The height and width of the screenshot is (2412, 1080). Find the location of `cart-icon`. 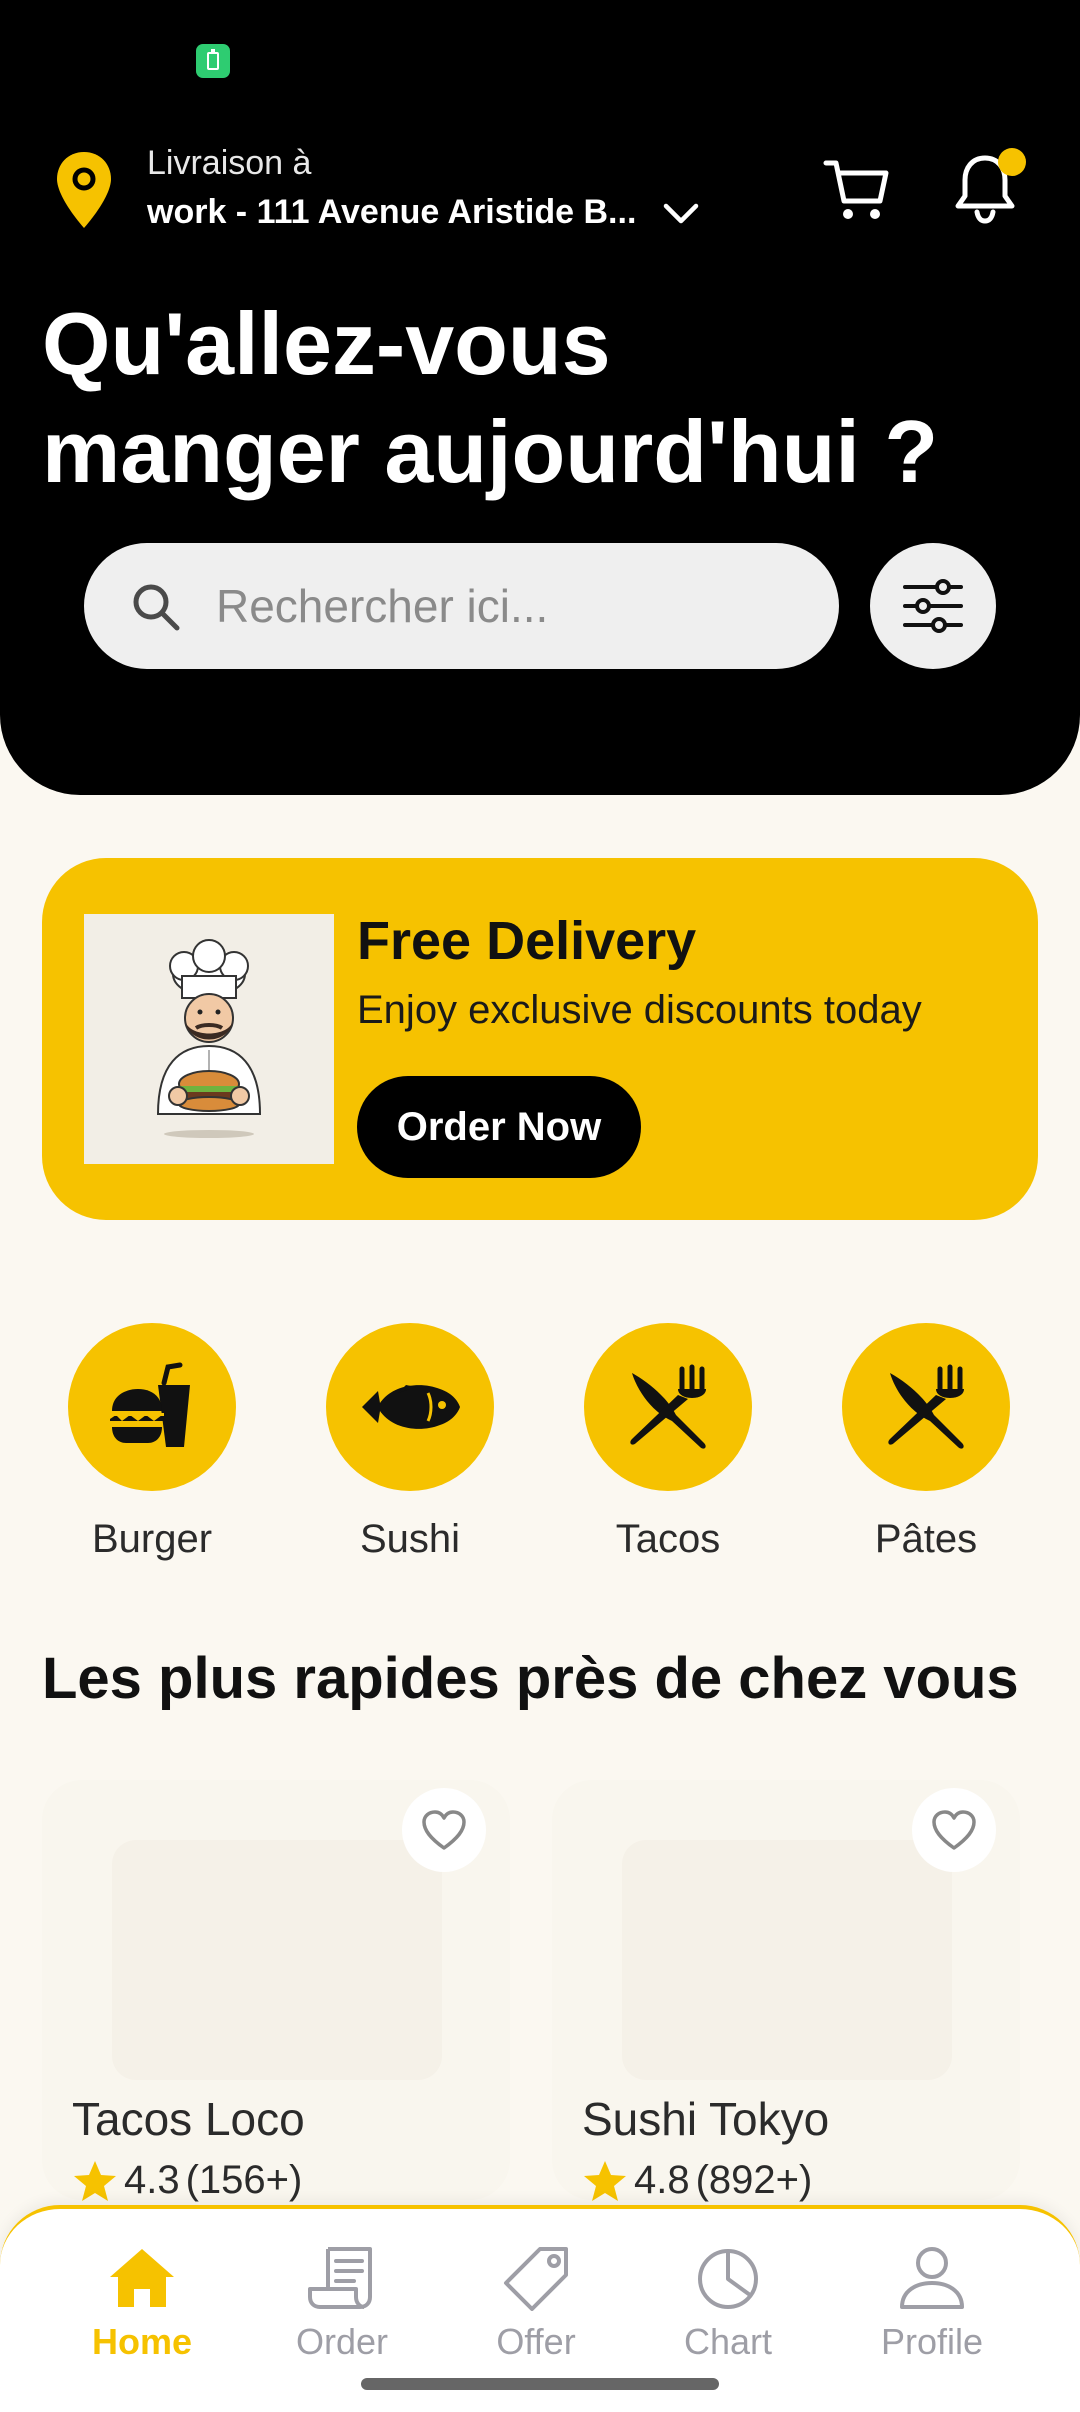

cart-icon is located at coordinates (857, 190).